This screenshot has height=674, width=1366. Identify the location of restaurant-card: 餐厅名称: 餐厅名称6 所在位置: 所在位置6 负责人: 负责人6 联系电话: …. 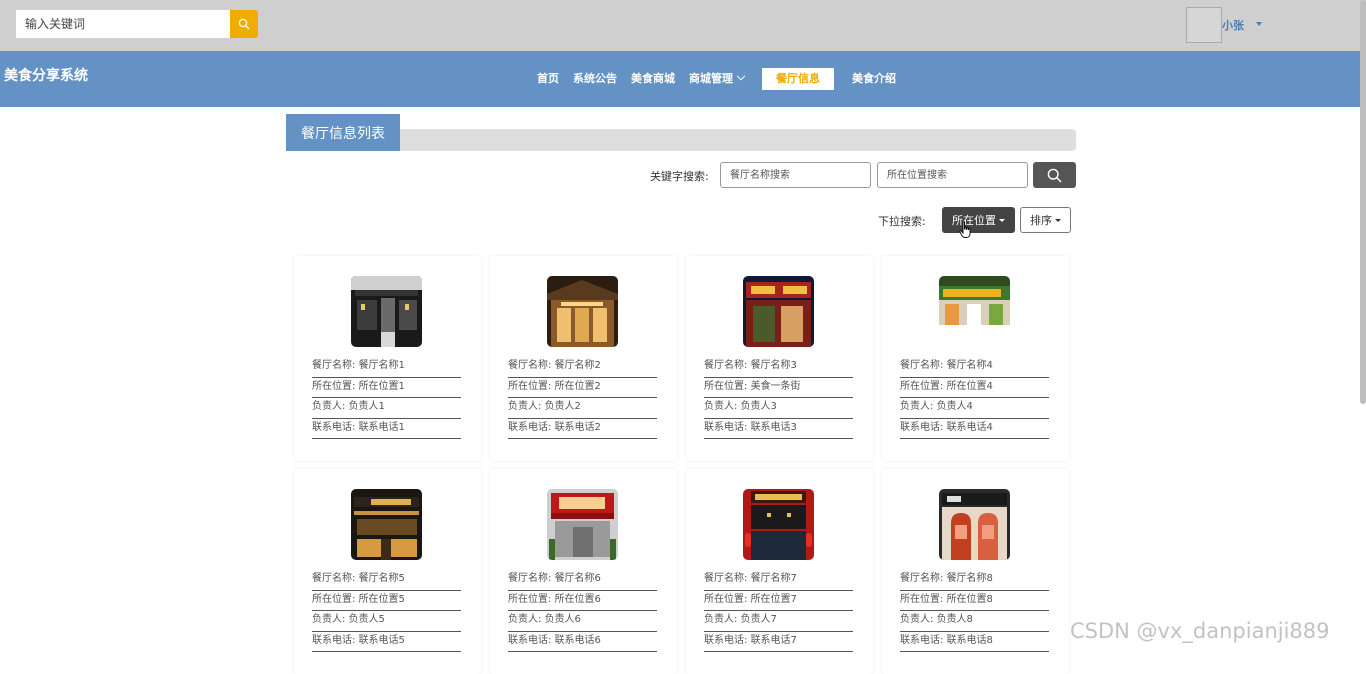
(583, 571).